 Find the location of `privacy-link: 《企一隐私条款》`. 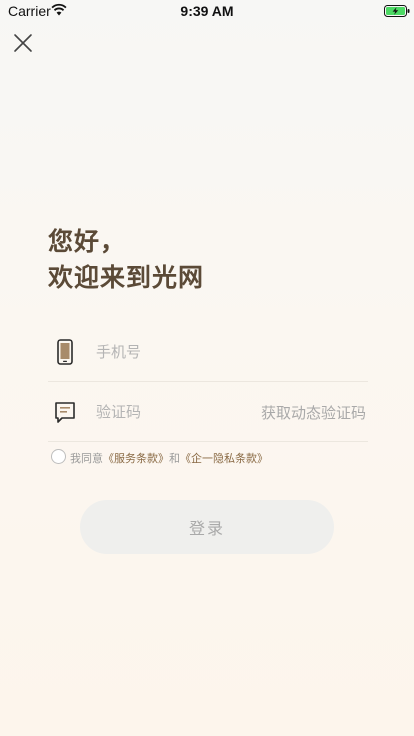

privacy-link: 《企一隐私条款》 is located at coordinates (224, 458).